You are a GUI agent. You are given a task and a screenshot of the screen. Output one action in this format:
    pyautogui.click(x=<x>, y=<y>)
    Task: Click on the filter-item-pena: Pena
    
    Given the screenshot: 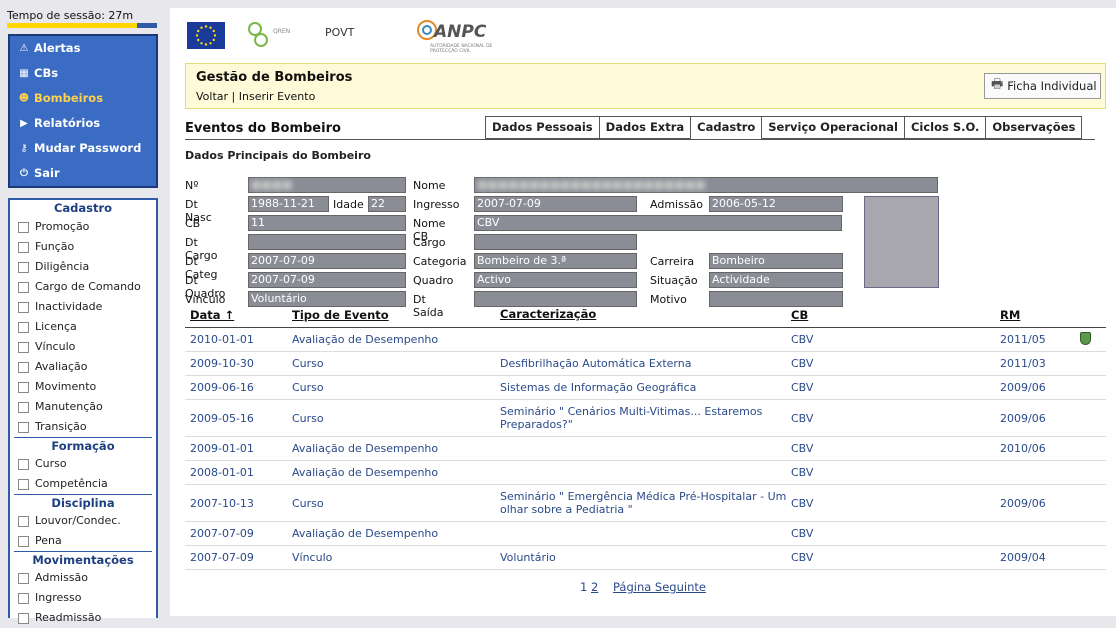 What is the action you would take?
    pyautogui.click(x=83, y=541)
    